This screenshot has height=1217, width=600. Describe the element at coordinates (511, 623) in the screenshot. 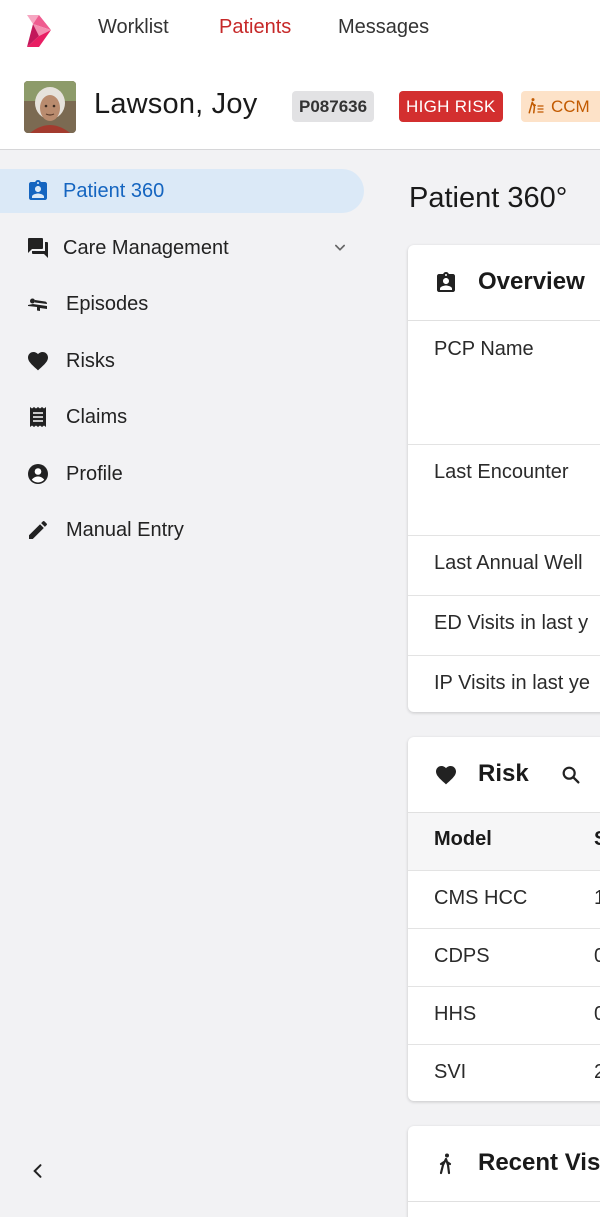

I see `row-label: ED Visits in last y` at that location.